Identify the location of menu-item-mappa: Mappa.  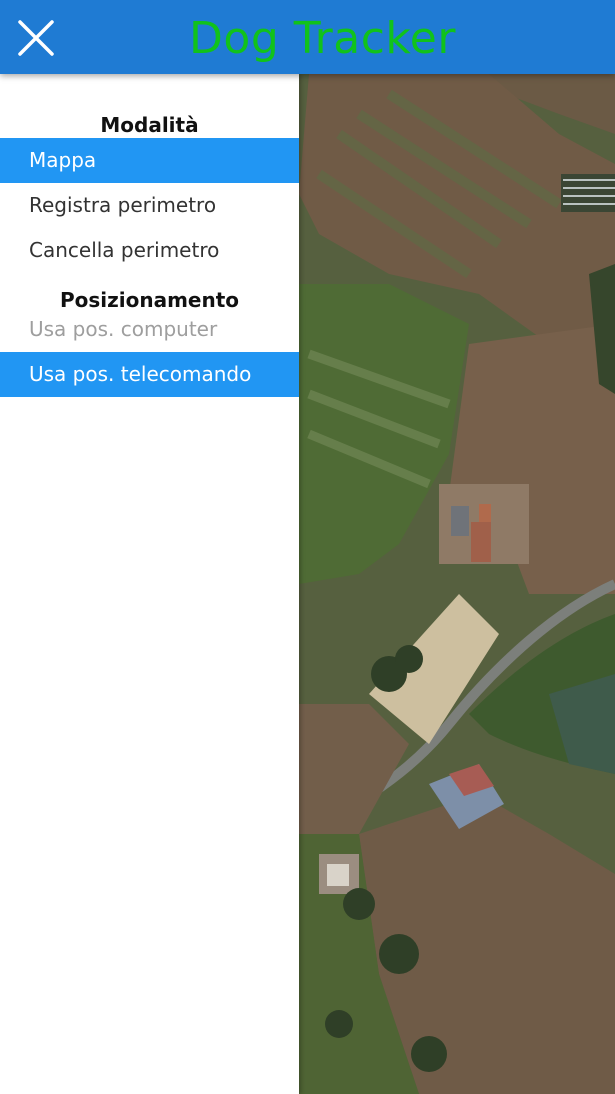
(149, 160).